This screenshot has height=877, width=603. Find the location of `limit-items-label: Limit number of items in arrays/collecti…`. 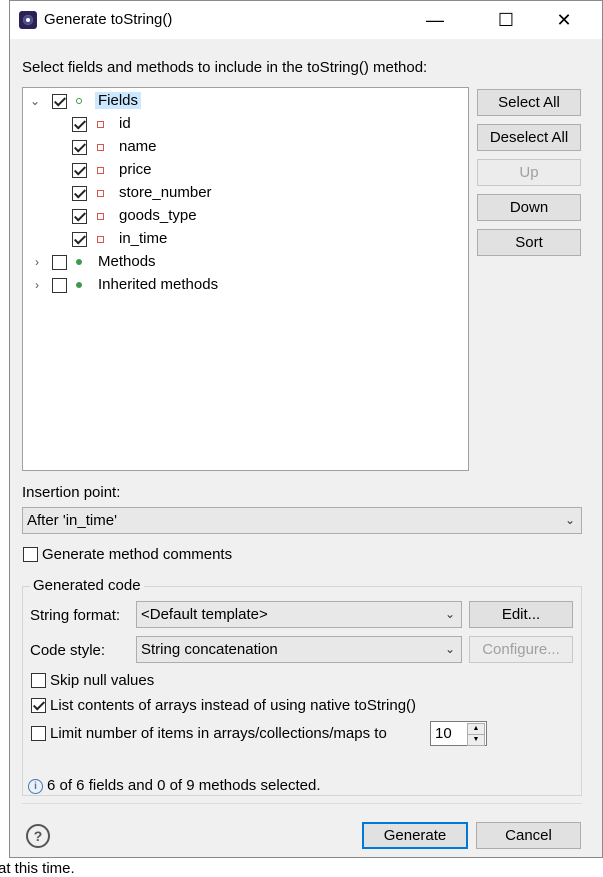

limit-items-label: Limit number of items in arrays/collecti… is located at coordinates (218, 733).